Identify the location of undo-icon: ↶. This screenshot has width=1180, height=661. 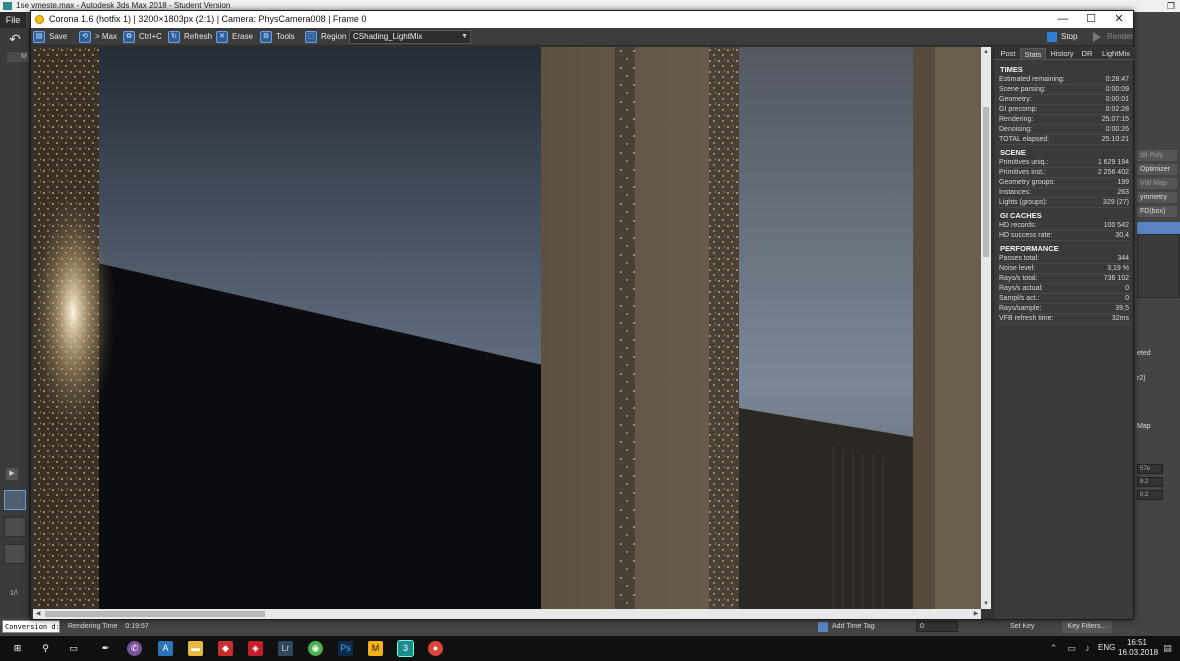
(15, 39).